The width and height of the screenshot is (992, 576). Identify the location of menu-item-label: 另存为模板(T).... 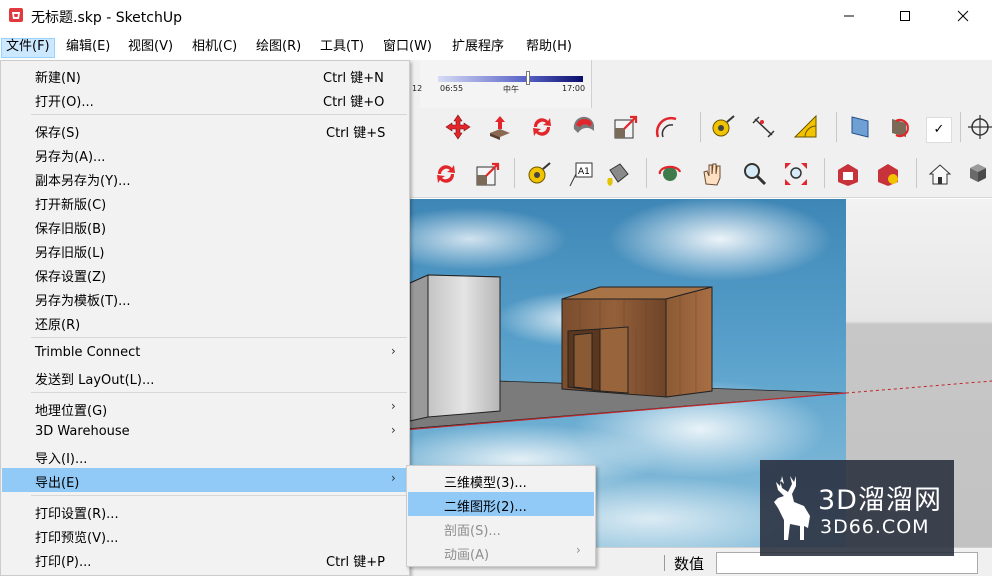
(83, 301).